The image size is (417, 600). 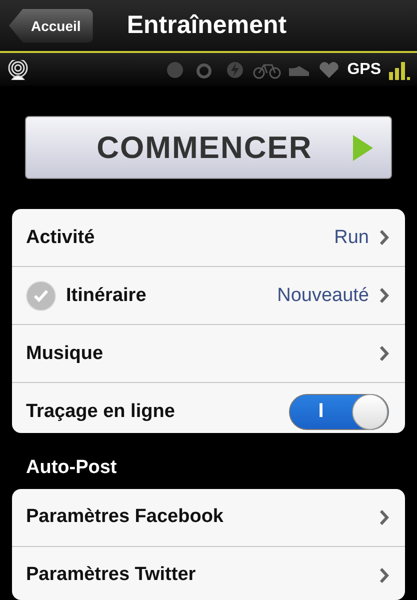 I want to click on row-label: Paramètres Twitter, so click(x=111, y=575).